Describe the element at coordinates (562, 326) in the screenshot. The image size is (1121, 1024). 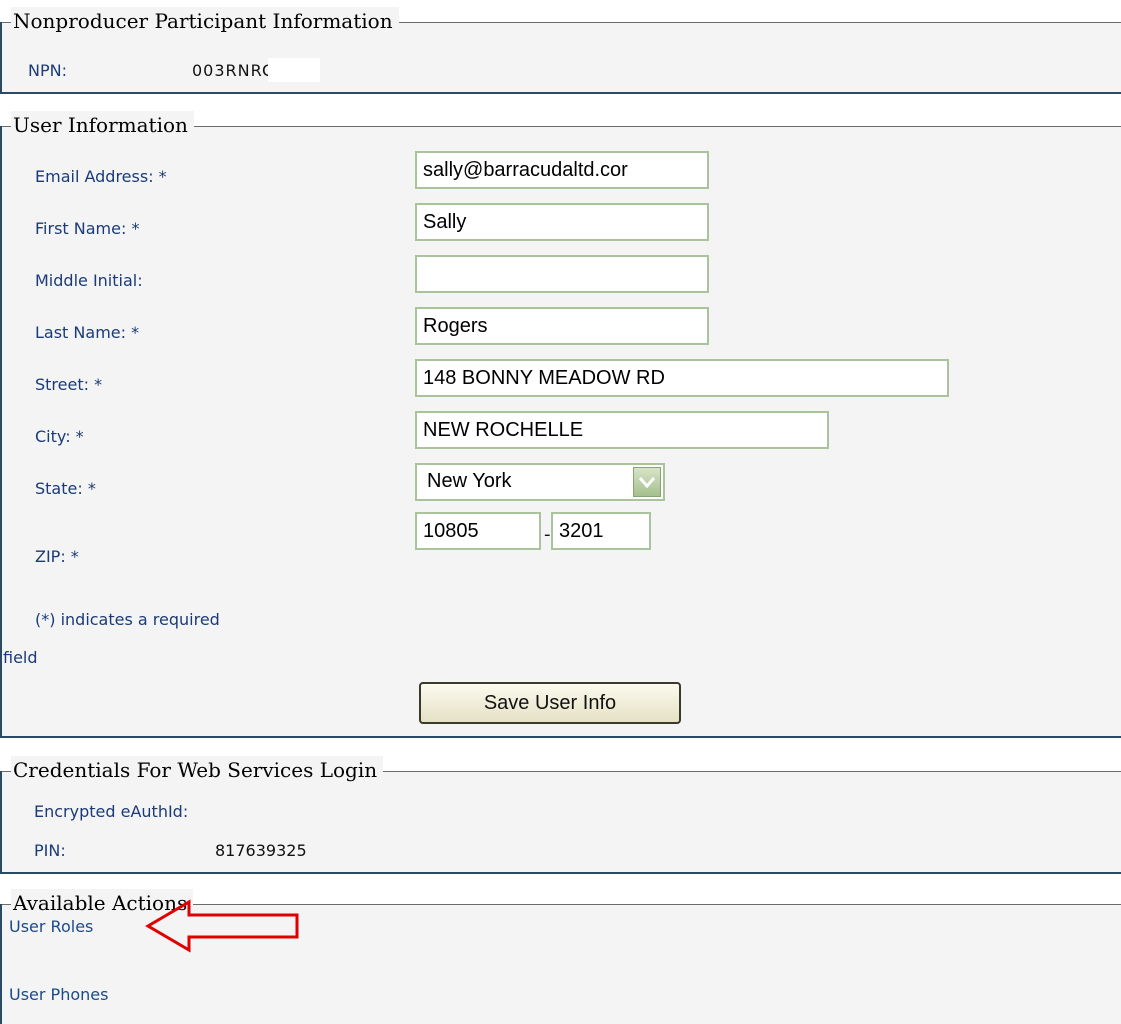
I see `last-name-field` at that location.